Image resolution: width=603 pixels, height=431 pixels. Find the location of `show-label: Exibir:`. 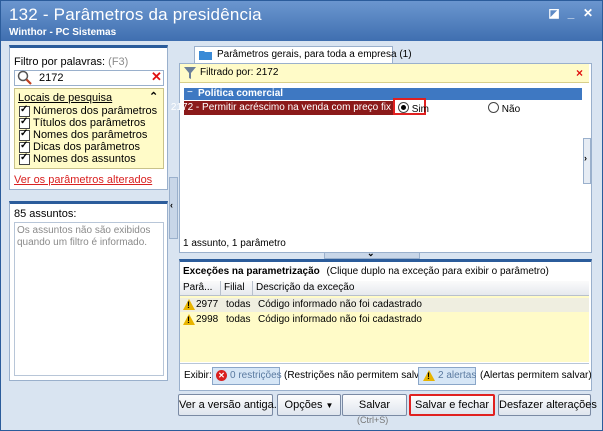

show-label: Exibir: is located at coordinates (198, 375).